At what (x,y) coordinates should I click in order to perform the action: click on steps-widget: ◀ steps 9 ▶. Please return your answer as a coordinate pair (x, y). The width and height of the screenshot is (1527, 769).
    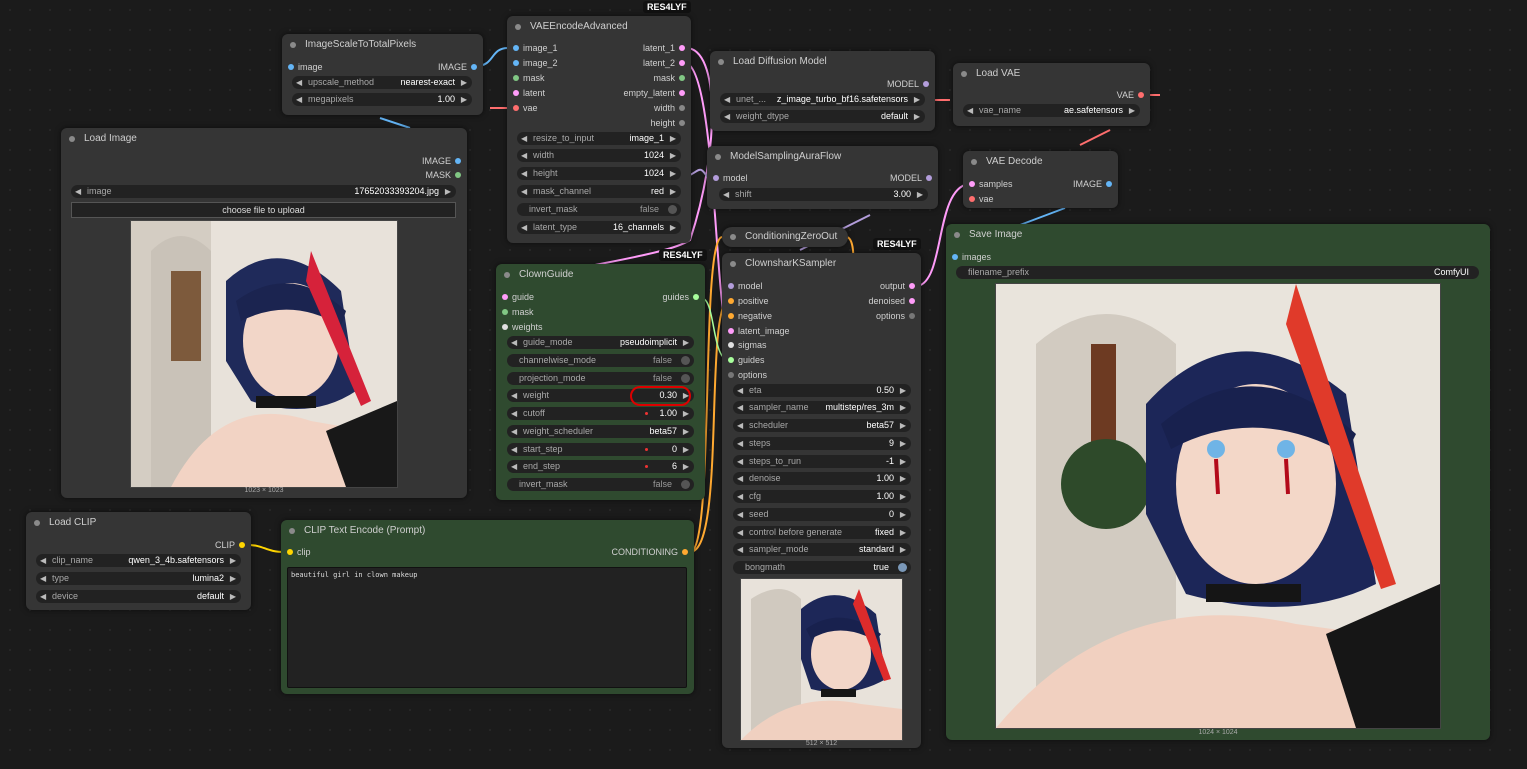
    Looking at the image, I should click on (822, 443).